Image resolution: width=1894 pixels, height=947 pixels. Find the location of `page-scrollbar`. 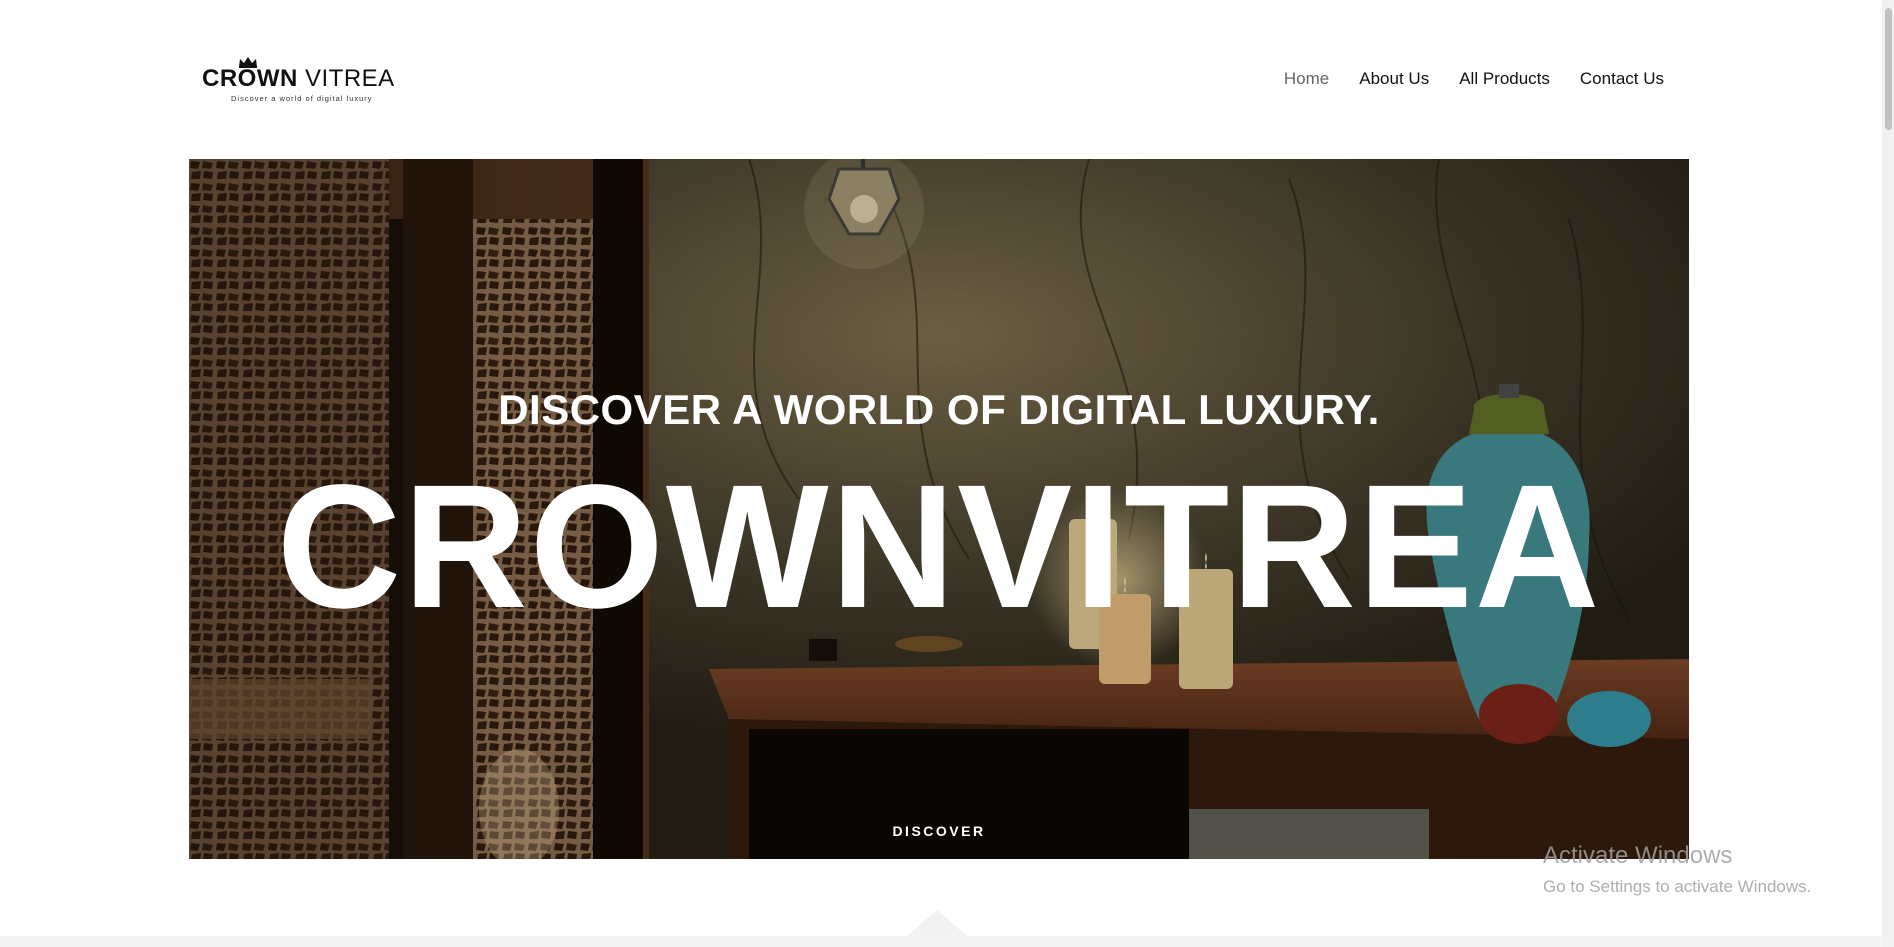

page-scrollbar is located at coordinates (1888, 473).